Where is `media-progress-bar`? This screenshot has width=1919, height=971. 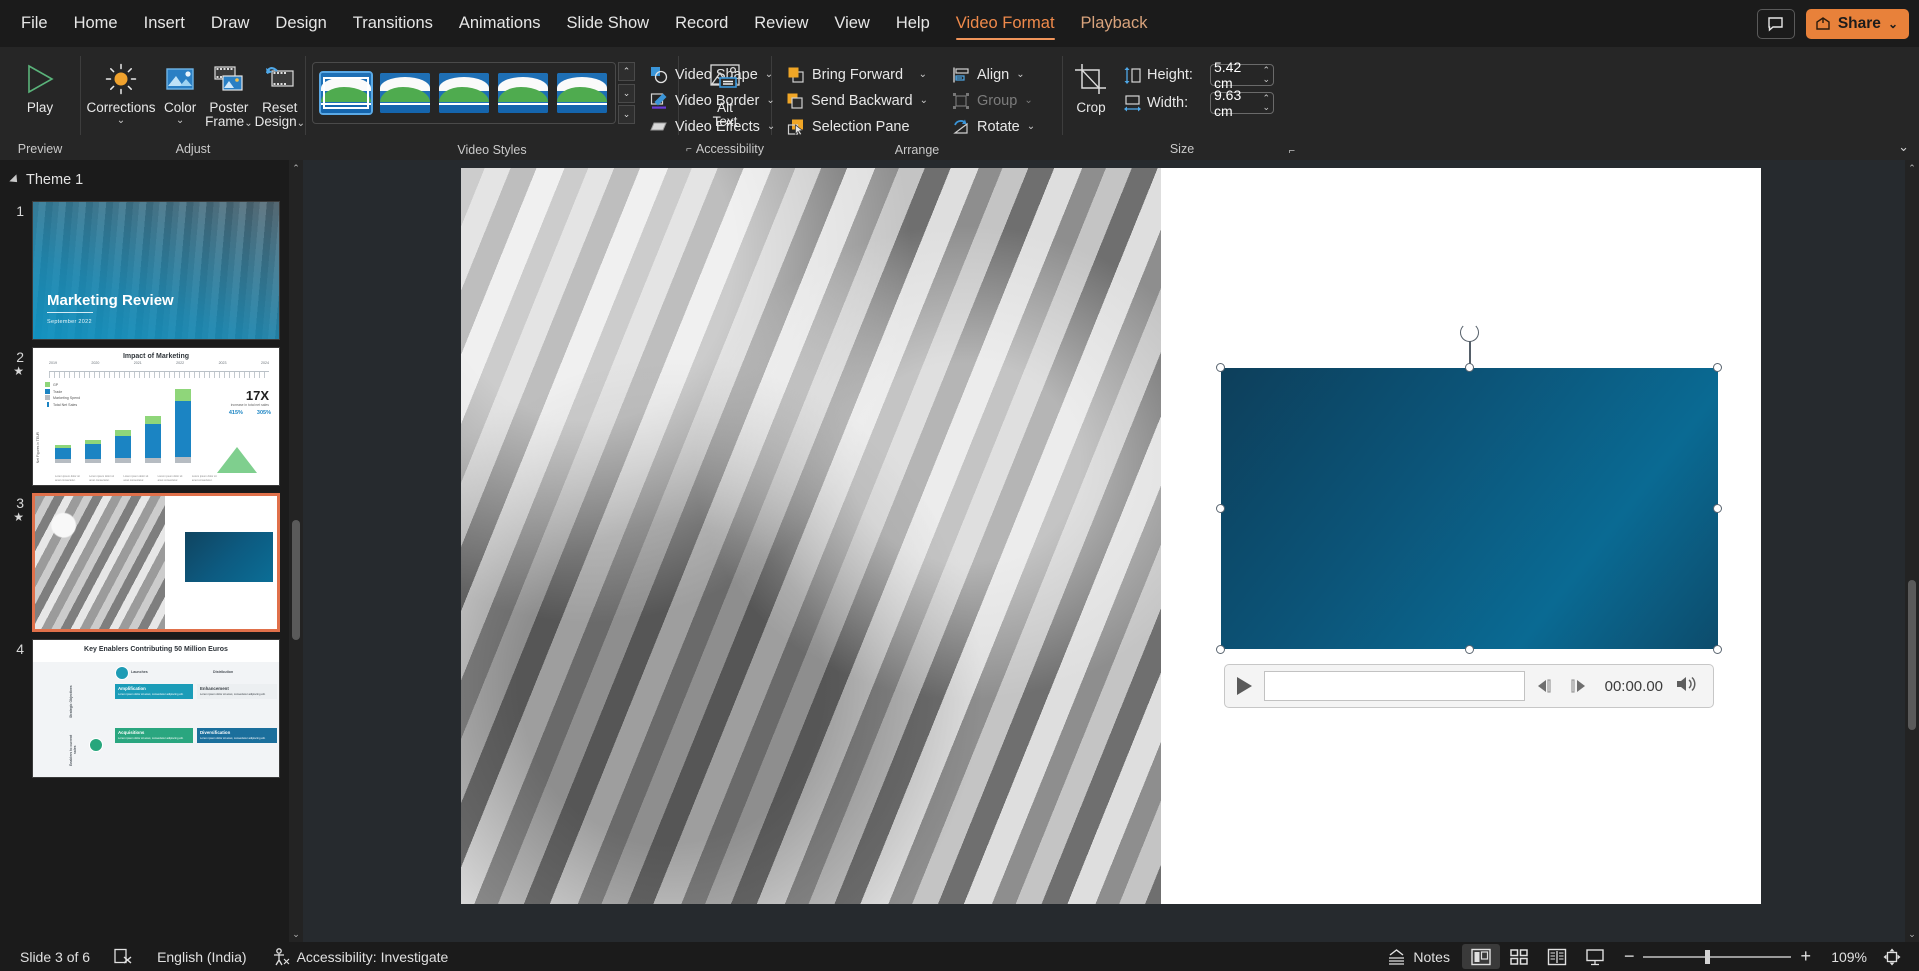 media-progress-bar is located at coordinates (1394, 686).